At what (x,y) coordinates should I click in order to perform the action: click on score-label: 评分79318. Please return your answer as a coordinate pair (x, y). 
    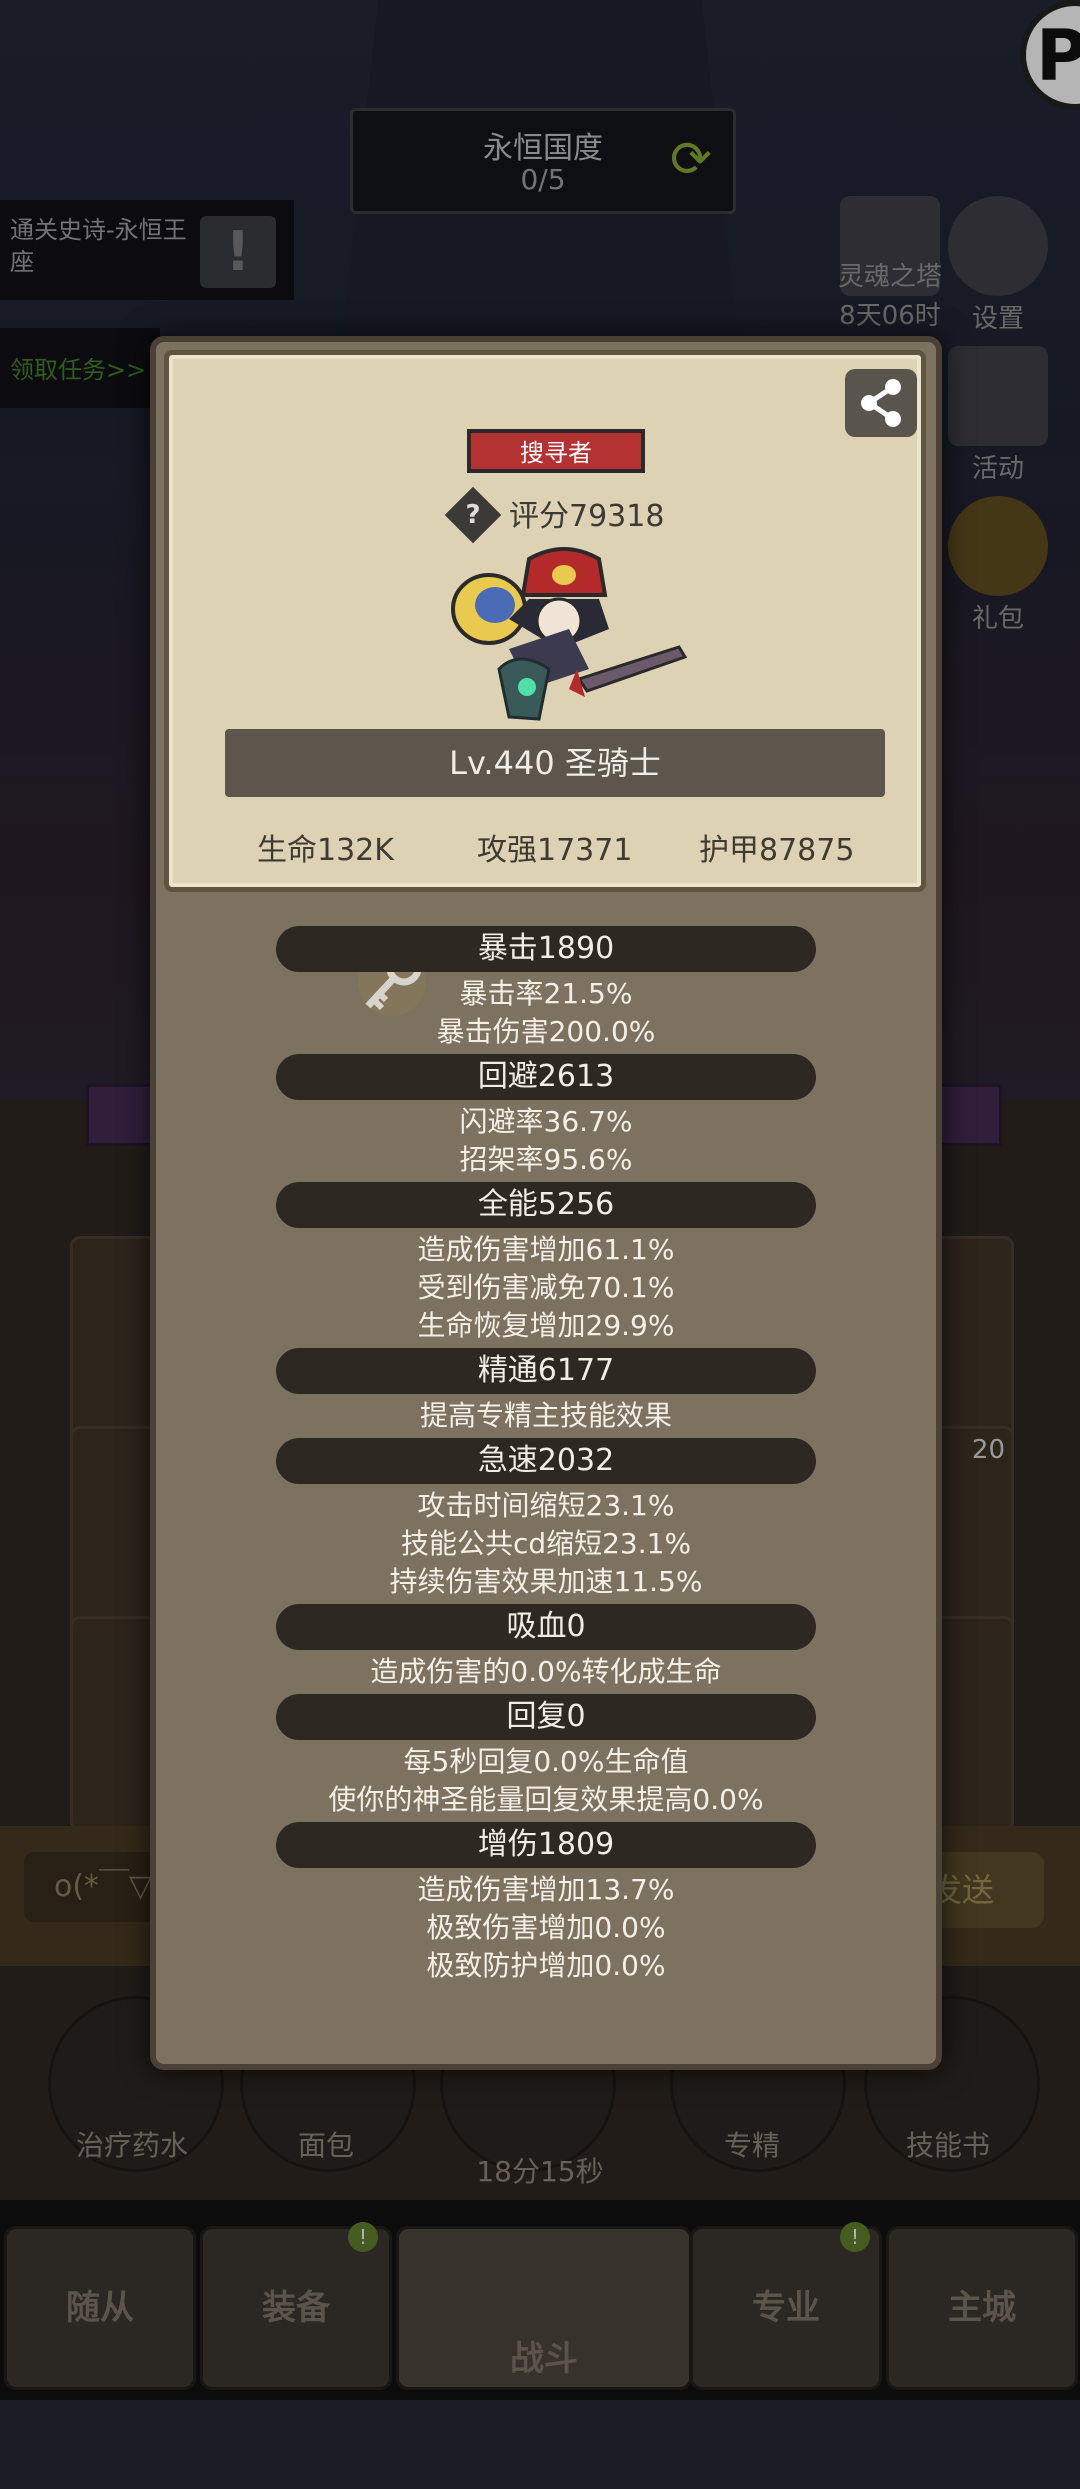
    Looking at the image, I should click on (587, 516).